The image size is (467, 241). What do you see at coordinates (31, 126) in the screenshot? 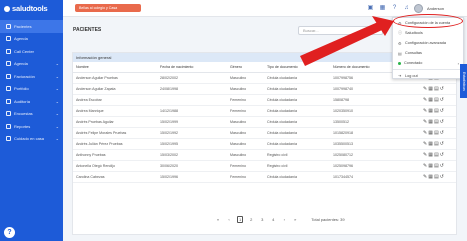
I see `sidebar-item-reportes: Reportes ⌄` at bounding box center [31, 126].